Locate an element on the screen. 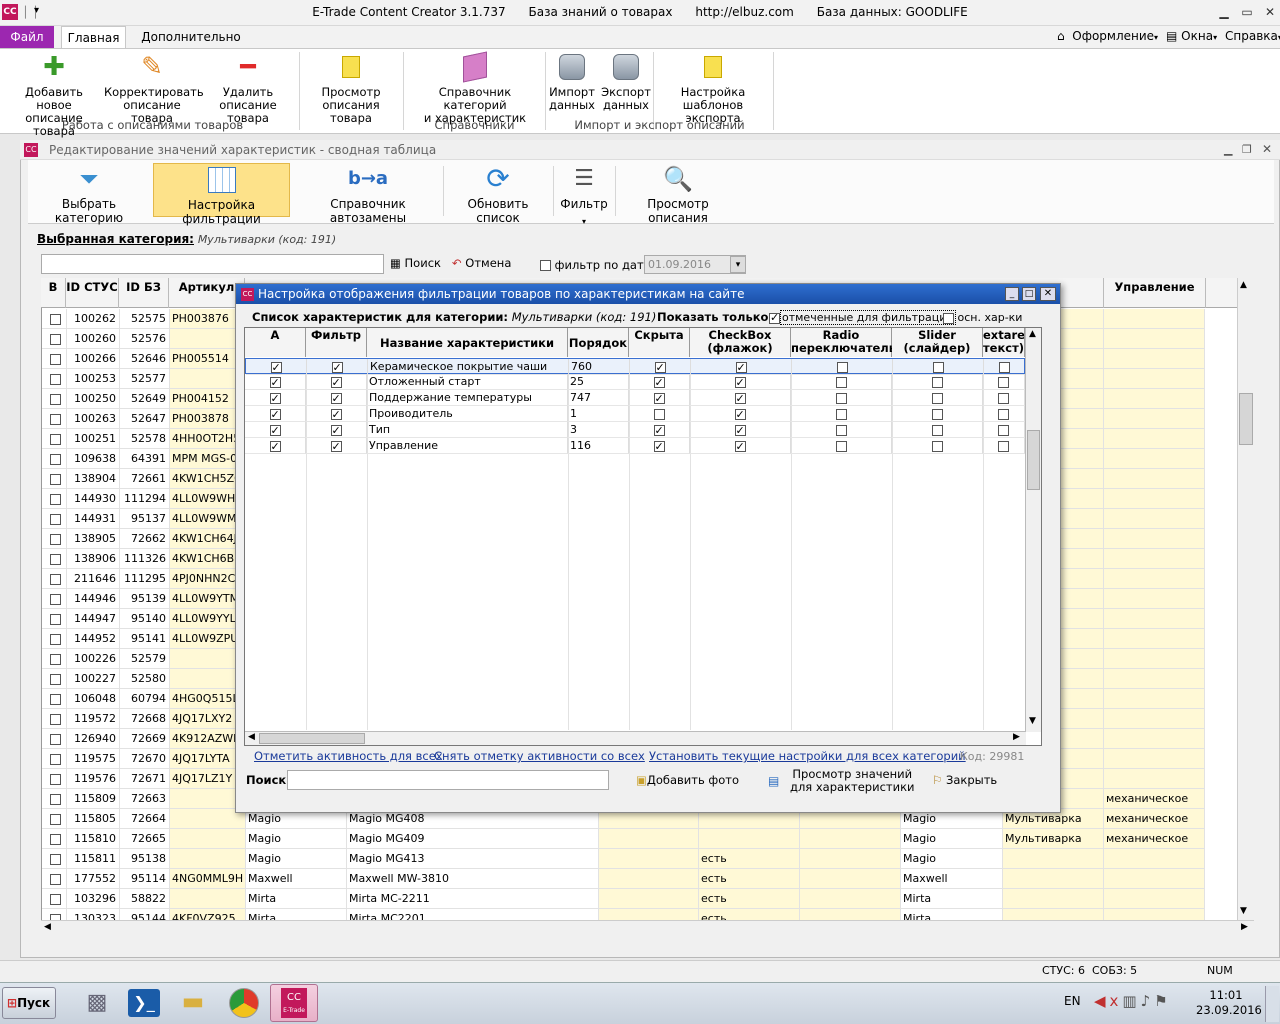 Image resolution: width=1280 pixels, height=1024 pixels. table-cell: 100263 is located at coordinates (93, 419).